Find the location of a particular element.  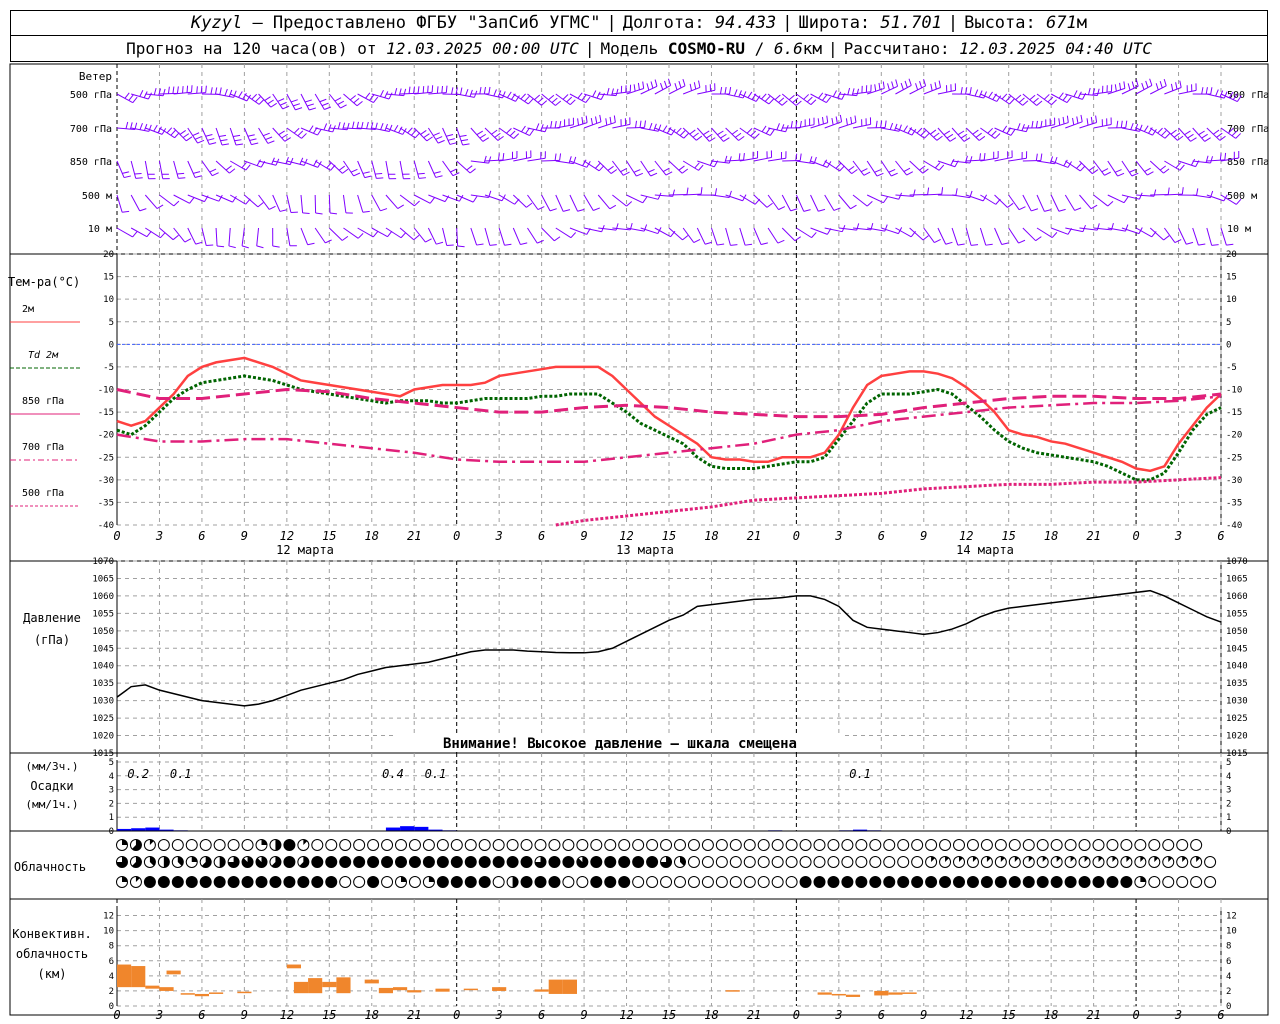

temp-x-tick: 15 is located at coordinates (669, 536).